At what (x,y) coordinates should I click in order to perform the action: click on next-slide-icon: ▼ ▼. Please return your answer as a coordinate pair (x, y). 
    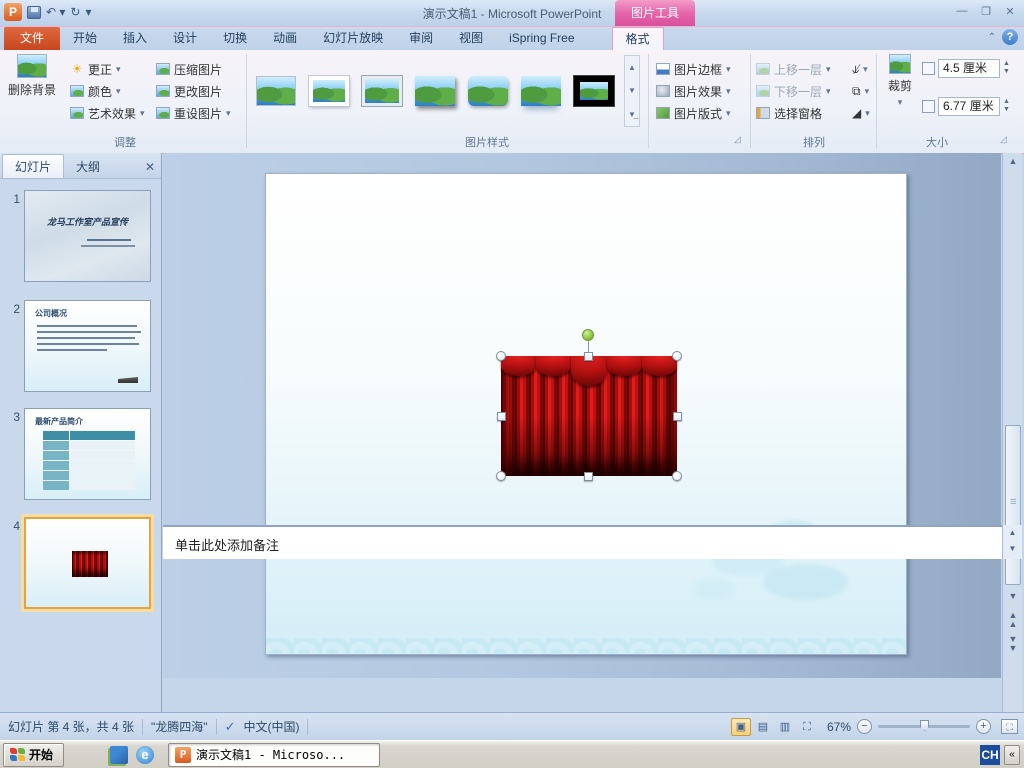
    Looking at the image, I should click on (1013, 644).